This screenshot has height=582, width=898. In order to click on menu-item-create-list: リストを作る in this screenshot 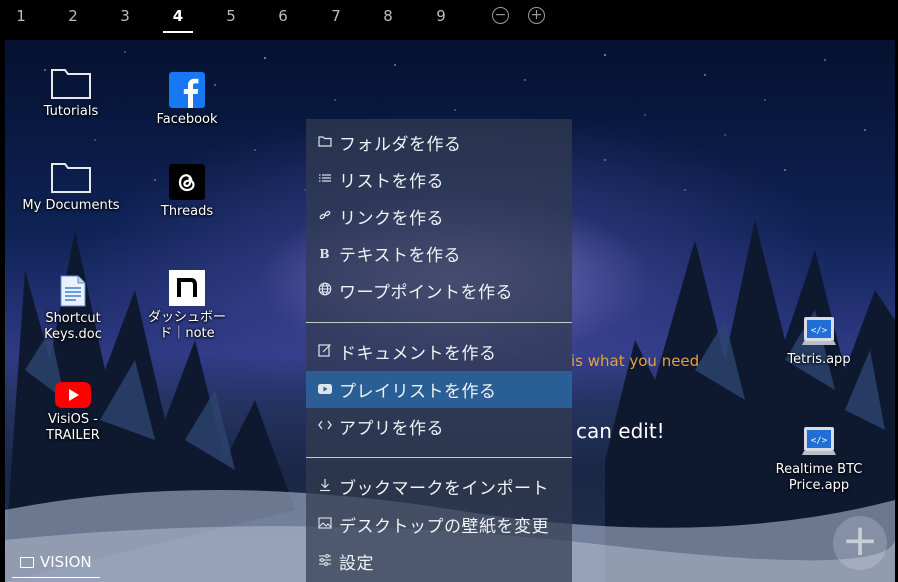, I will do `click(439, 179)`.